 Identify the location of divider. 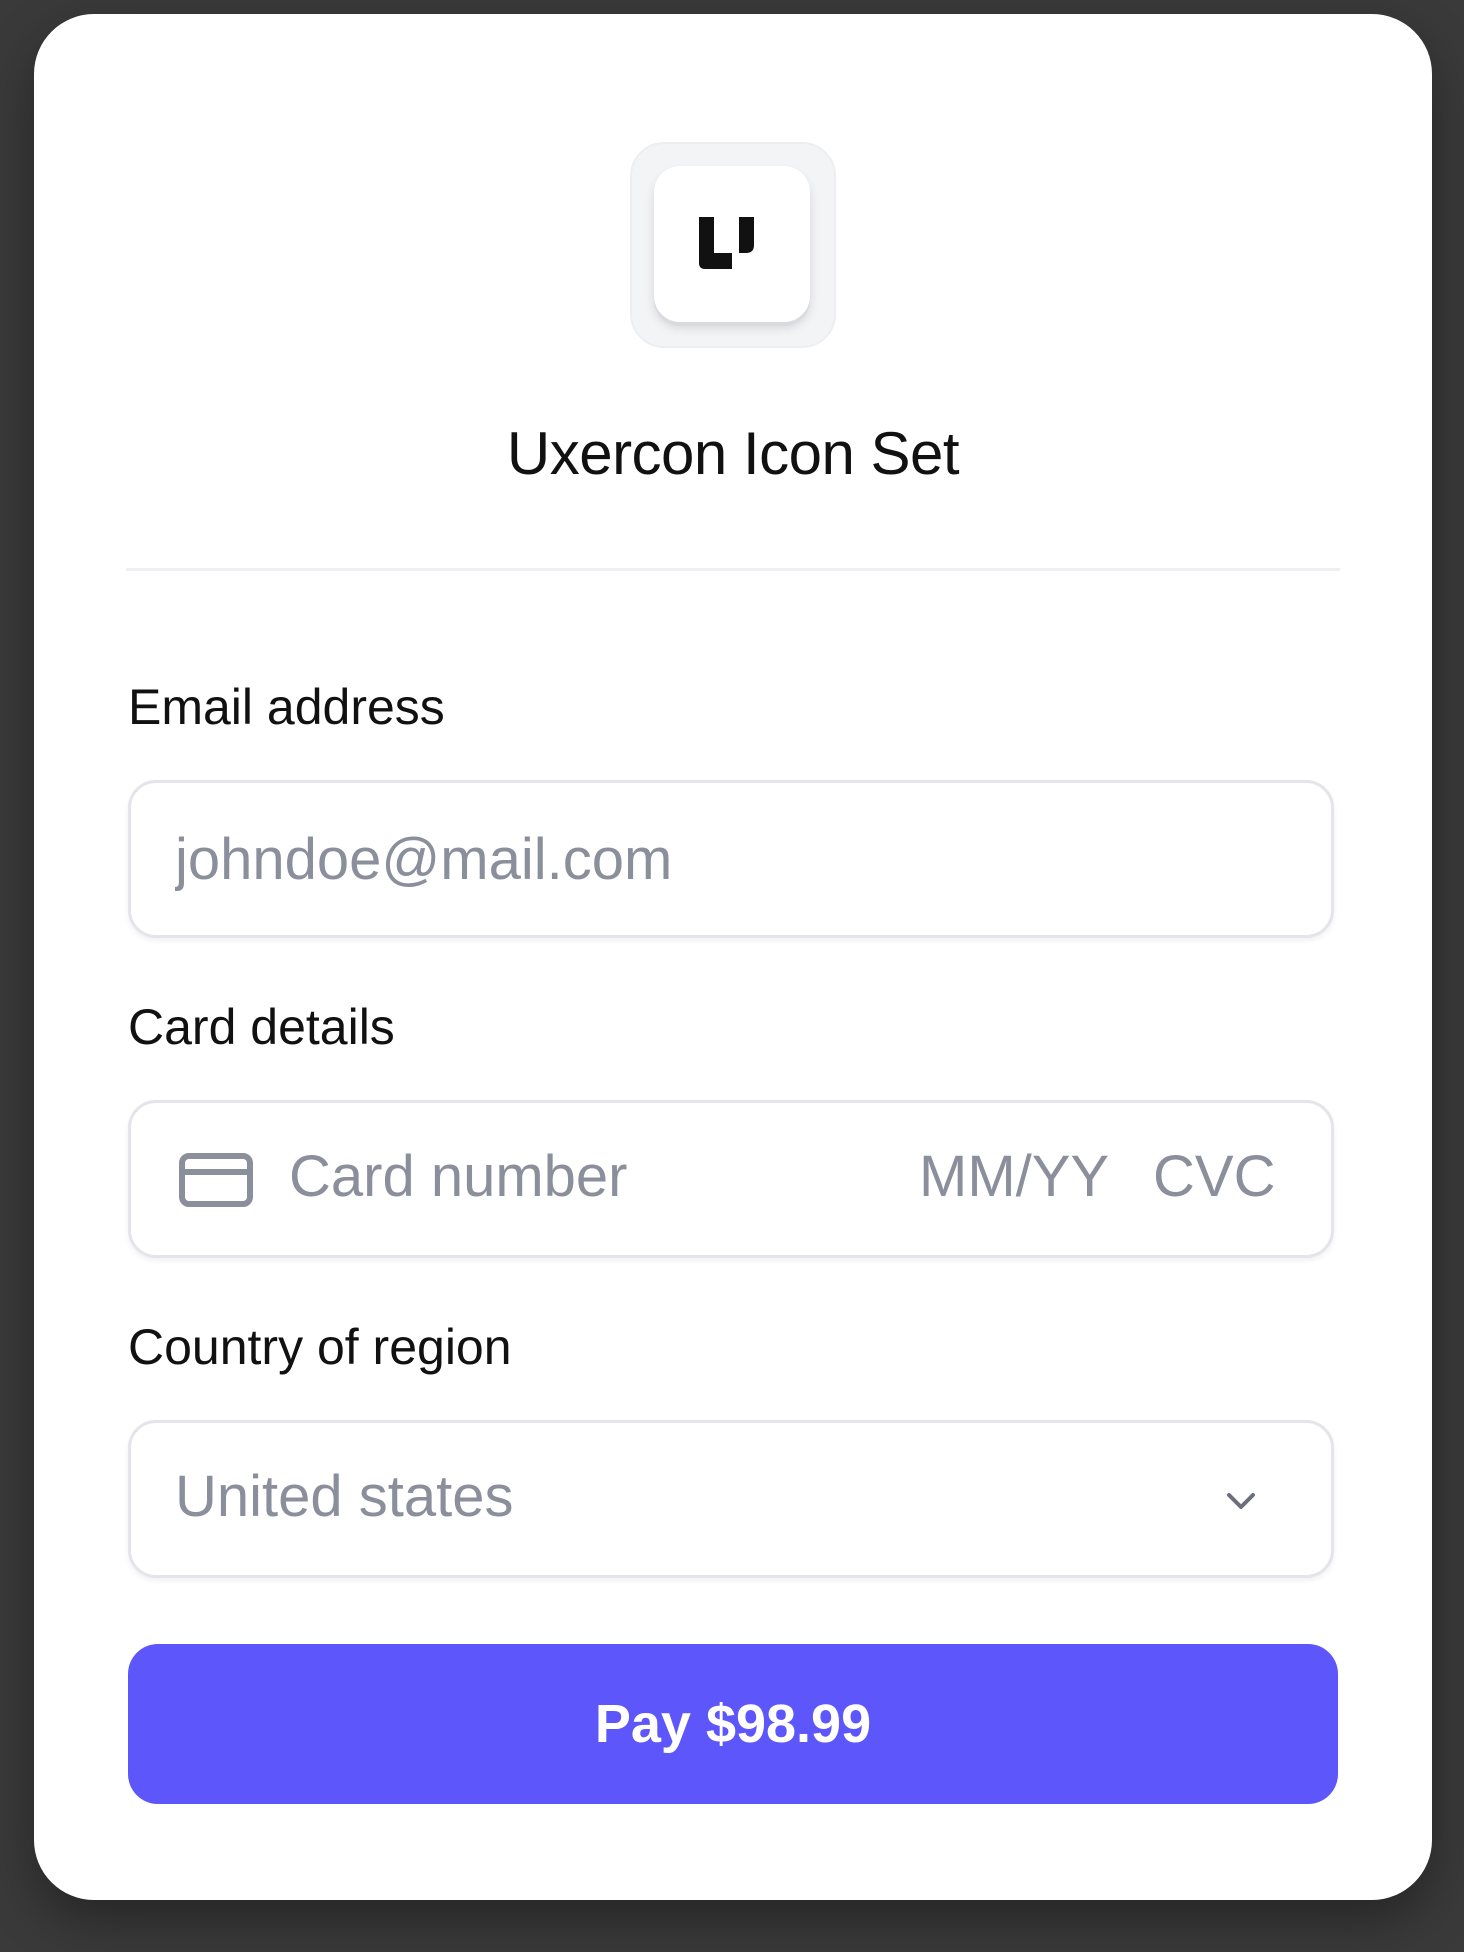
(733, 569).